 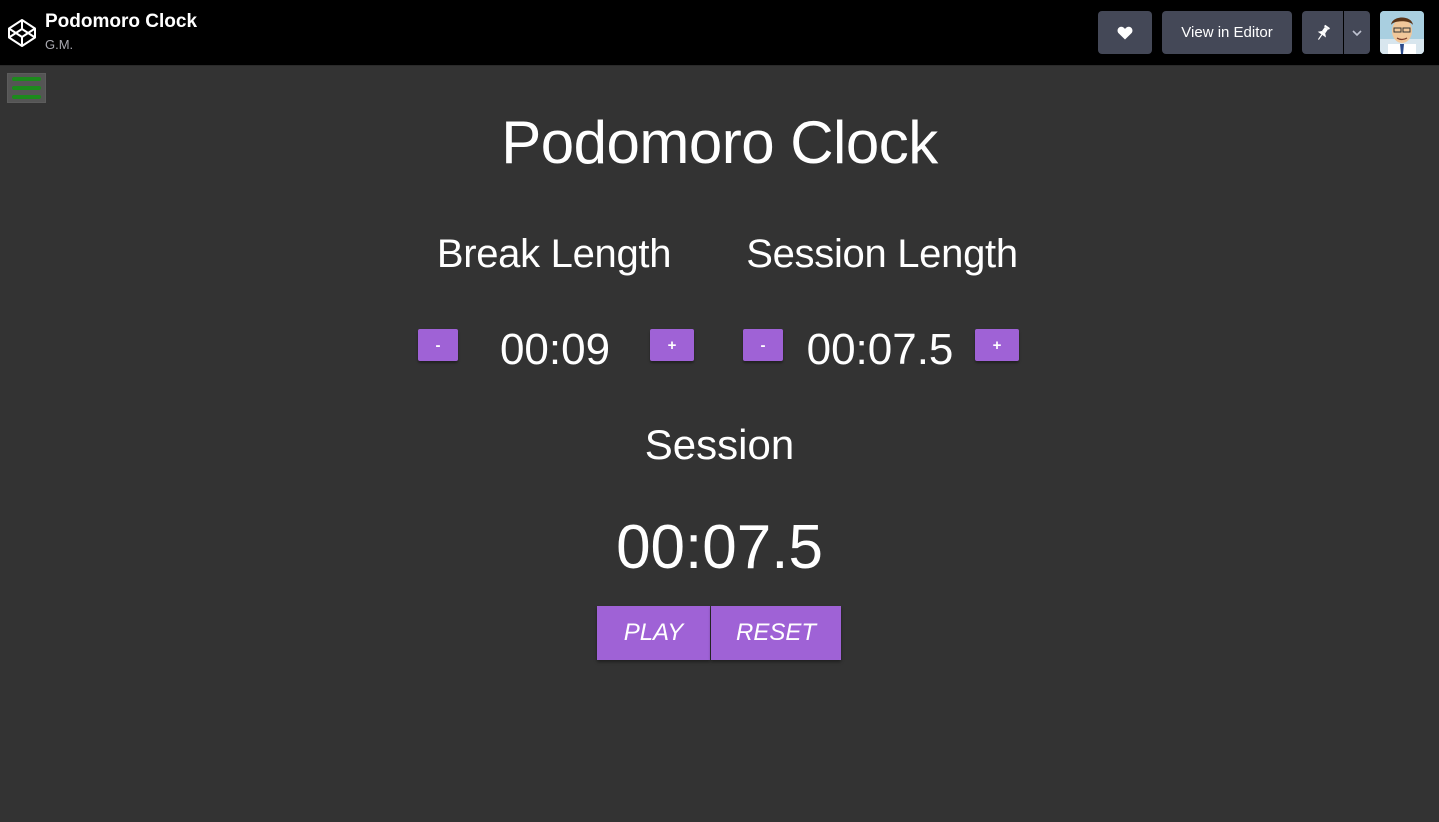 What do you see at coordinates (763, 345) in the screenshot?
I see `session-decrement-button: -` at bounding box center [763, 345].